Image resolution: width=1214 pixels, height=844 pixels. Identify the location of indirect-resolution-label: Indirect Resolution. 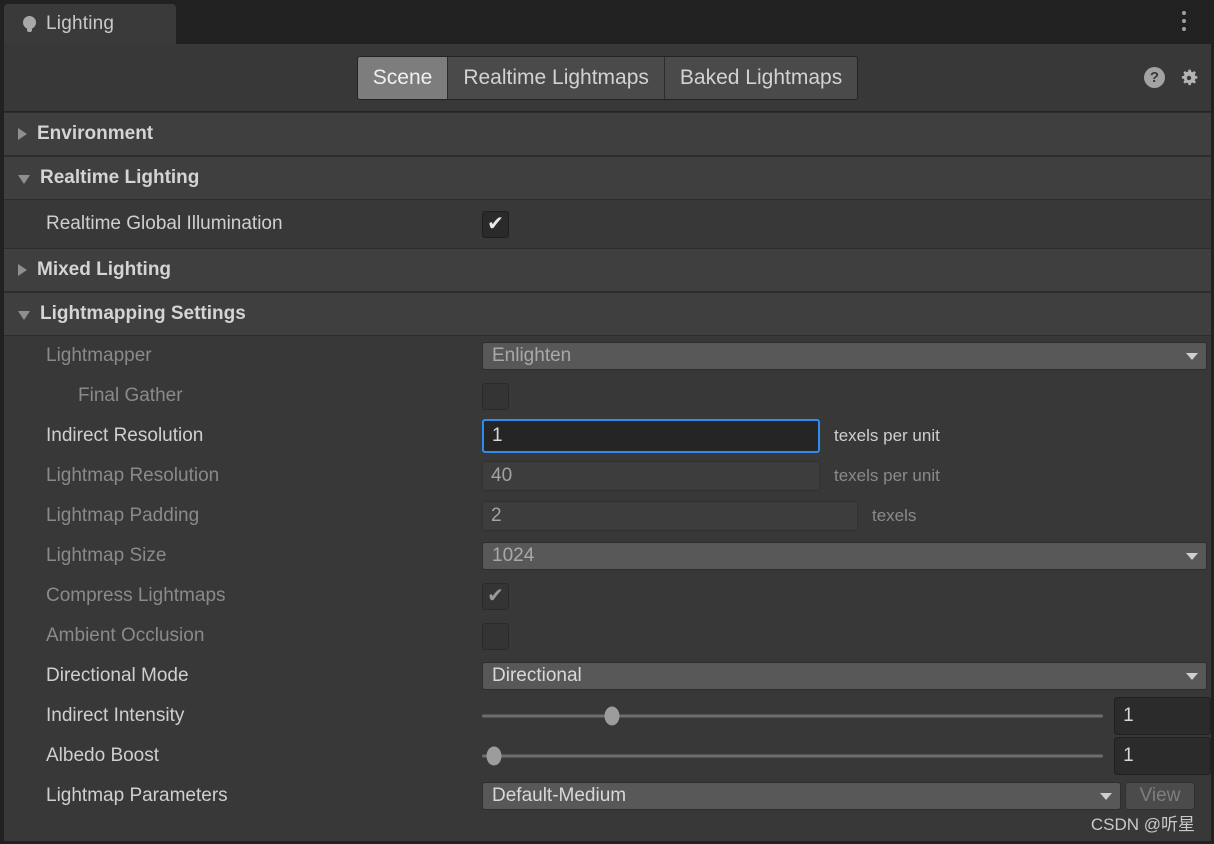
(125, 435).